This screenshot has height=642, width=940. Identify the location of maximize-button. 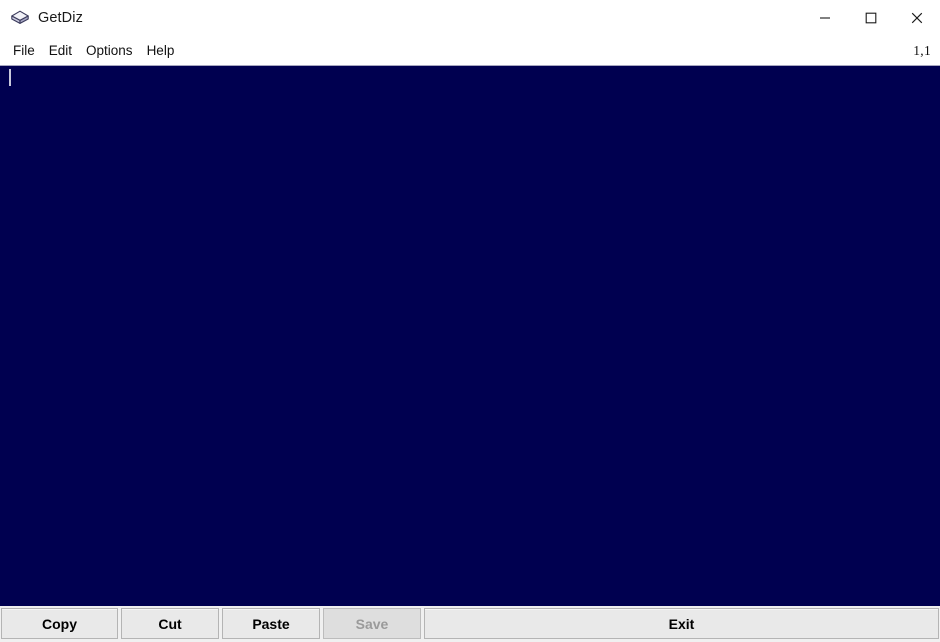
(871, 18).